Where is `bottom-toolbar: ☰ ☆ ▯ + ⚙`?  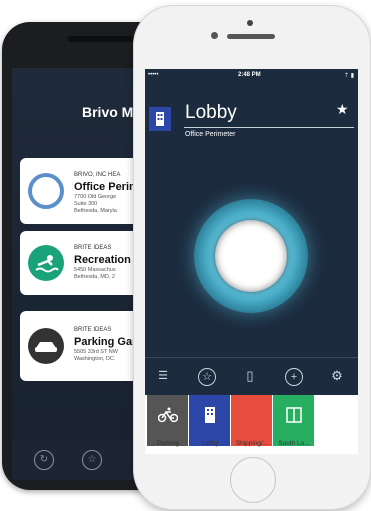 bottom-toolbar: ☰ ☆ ▯ + ⚙ is located at coordinates (251, 377).